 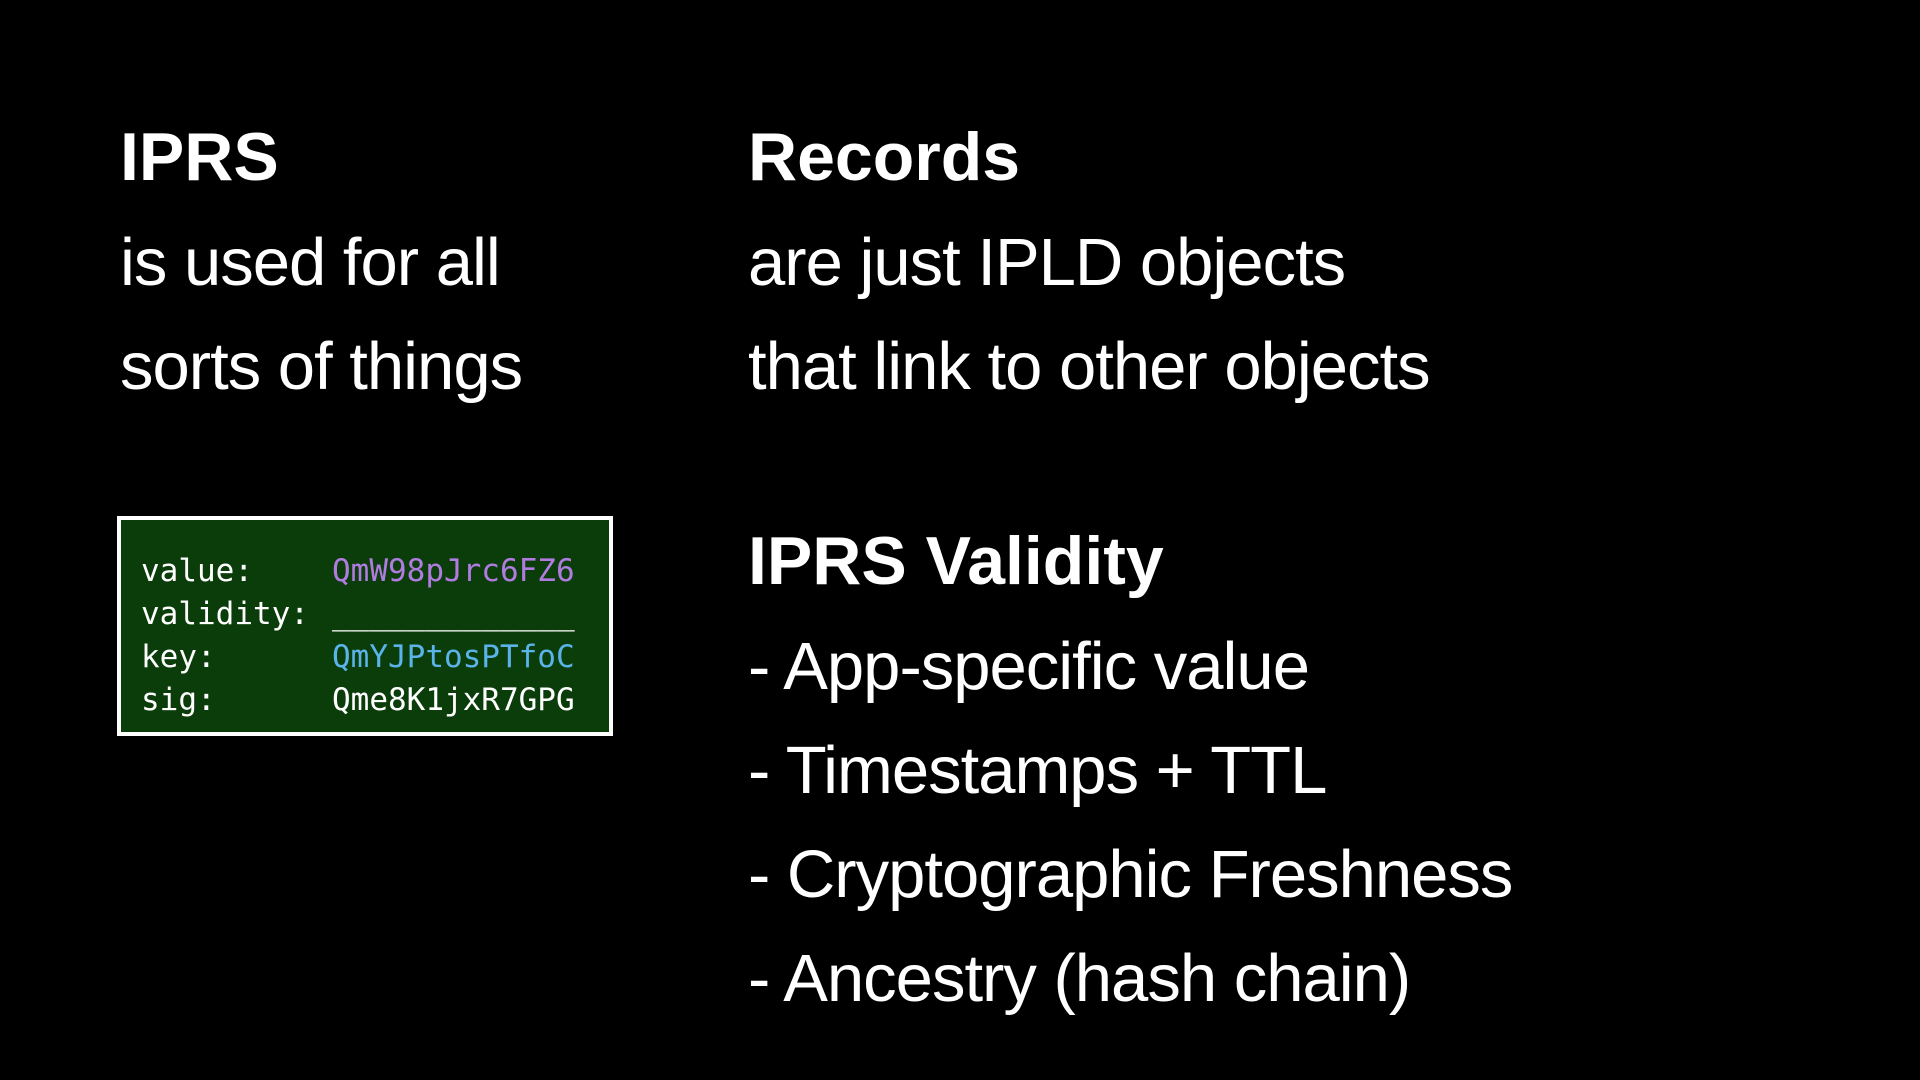 What do you see at coordinates (1130, 874) in the screenshot?
I see `validity-item-freshness: - Cryptographic Freshness` at bounding box center [1130, 874].